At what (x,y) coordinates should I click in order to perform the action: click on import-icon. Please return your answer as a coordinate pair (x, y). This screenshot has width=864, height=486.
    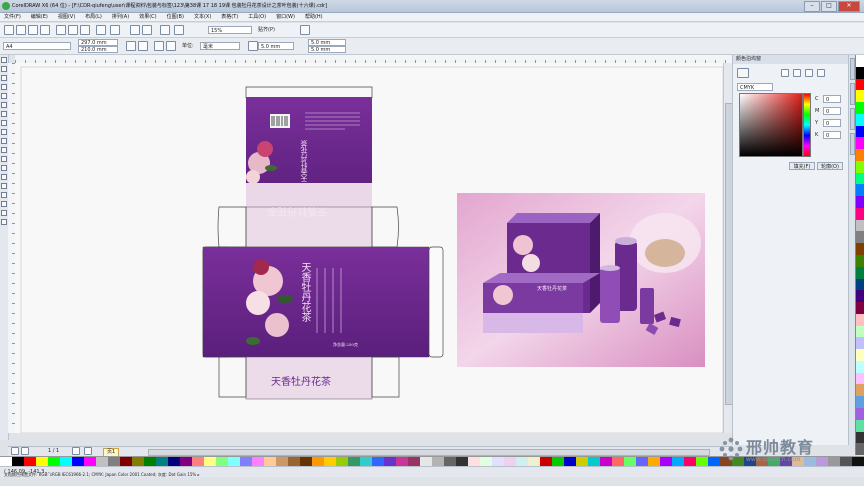
    Looking at the image, I should click on (135, 30).